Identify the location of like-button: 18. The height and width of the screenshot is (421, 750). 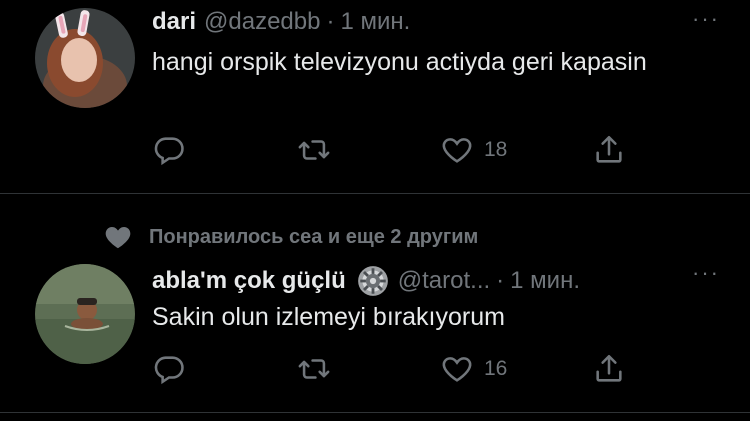
(473, 150).